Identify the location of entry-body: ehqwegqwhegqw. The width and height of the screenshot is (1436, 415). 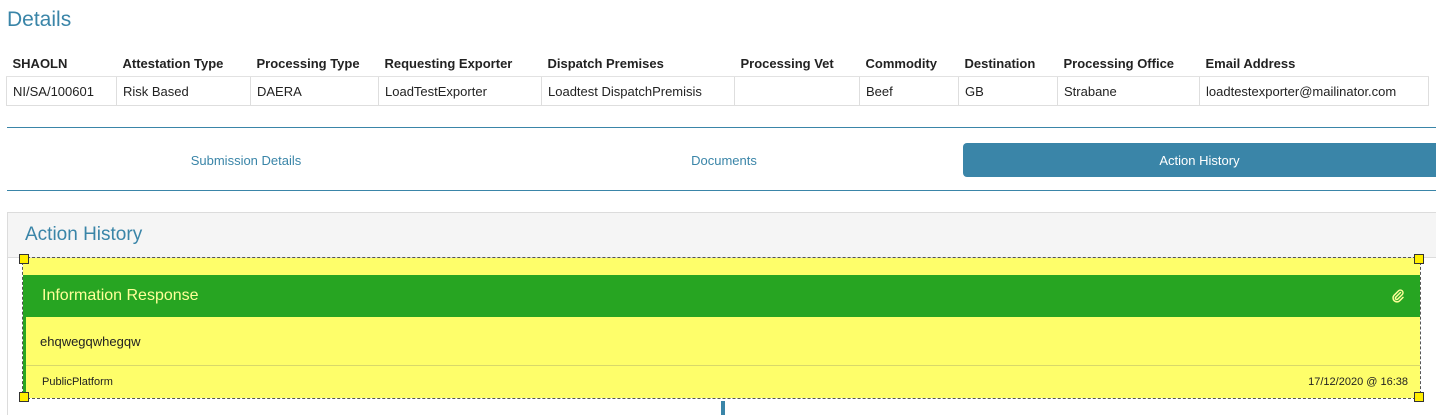
(723, 341).